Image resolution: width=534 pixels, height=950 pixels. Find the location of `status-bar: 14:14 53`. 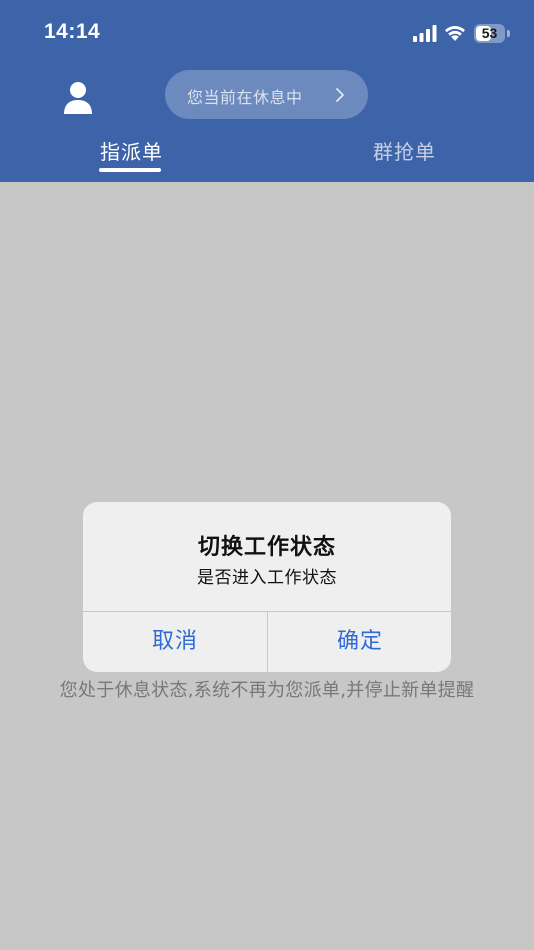

status-bar: 14:14 53 is located at coordinates (267, 34).